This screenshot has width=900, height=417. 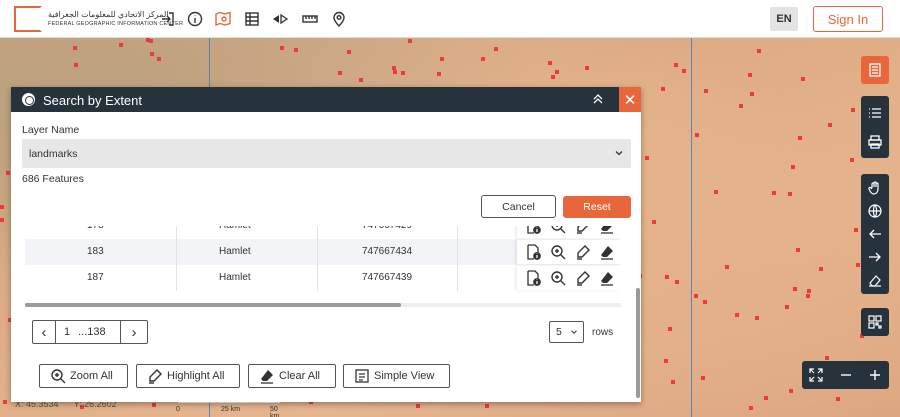 What do you see at coordinates (323, 232) in the screenshot?
I see `table-row: 178Hamlet74766742910` at bounding box center [323, 232].